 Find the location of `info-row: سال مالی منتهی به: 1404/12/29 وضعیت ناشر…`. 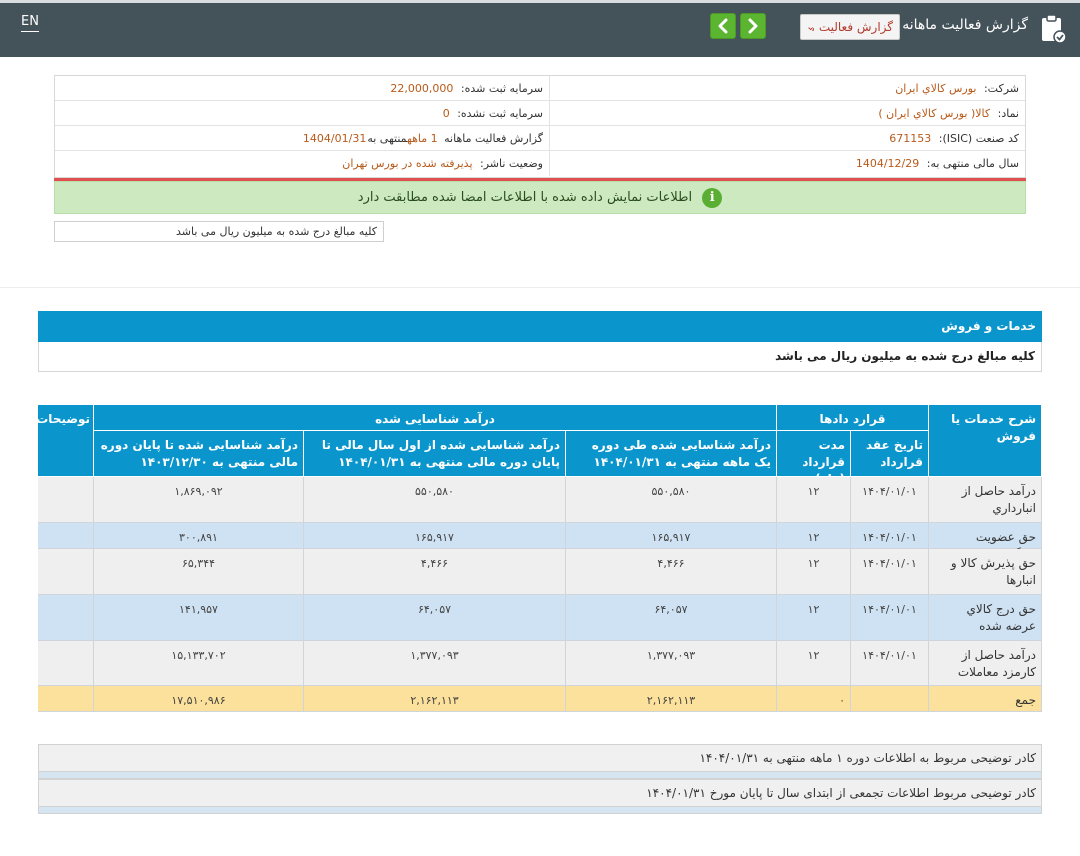

info-row: سال مالی منتهی به: 1404/12/29 وضعیت ناشر… is located at coordinates (540, 163).